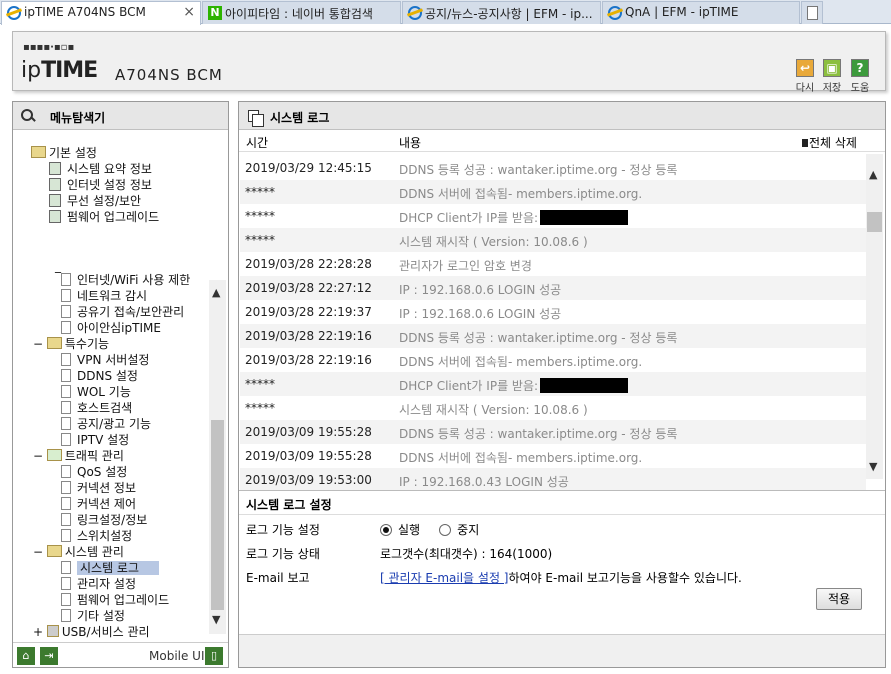  What do you see at coordinates (562, 514) in the screenshot?
I see `divider` at bounding box center [562, 514].